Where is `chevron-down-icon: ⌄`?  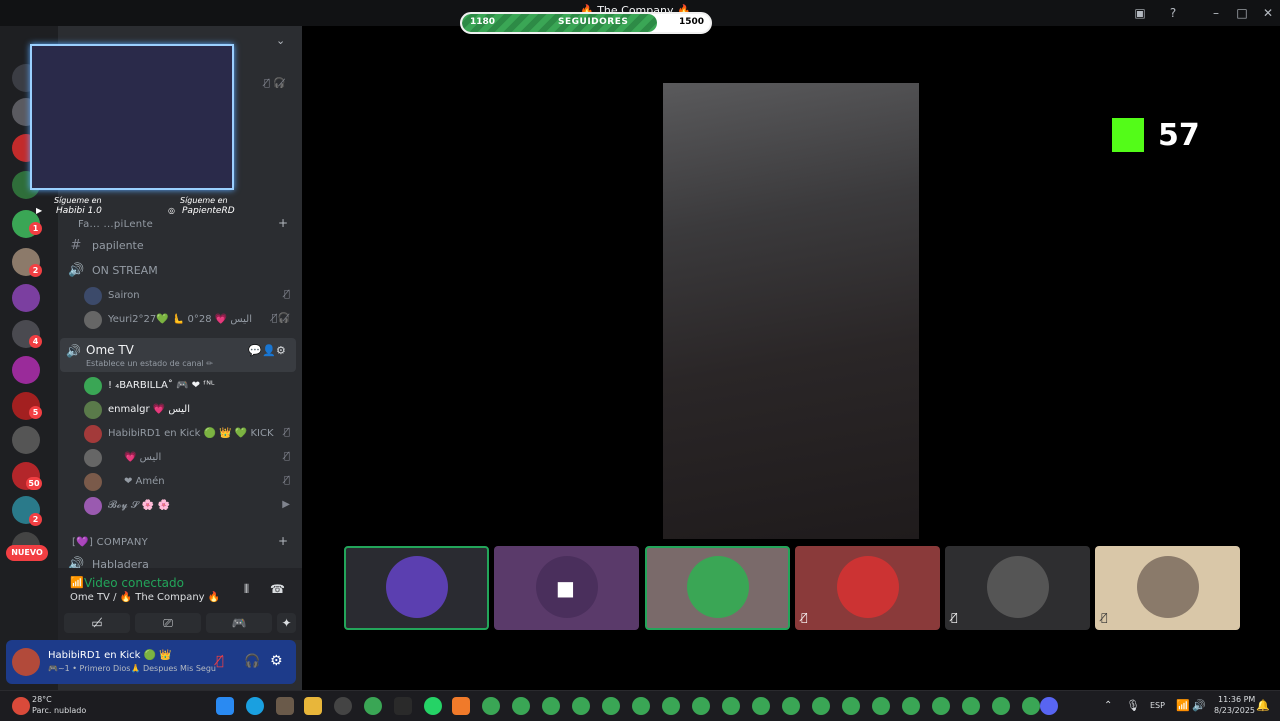
chevron-down-icon: ⌄ is located at coordinates (280, 40).